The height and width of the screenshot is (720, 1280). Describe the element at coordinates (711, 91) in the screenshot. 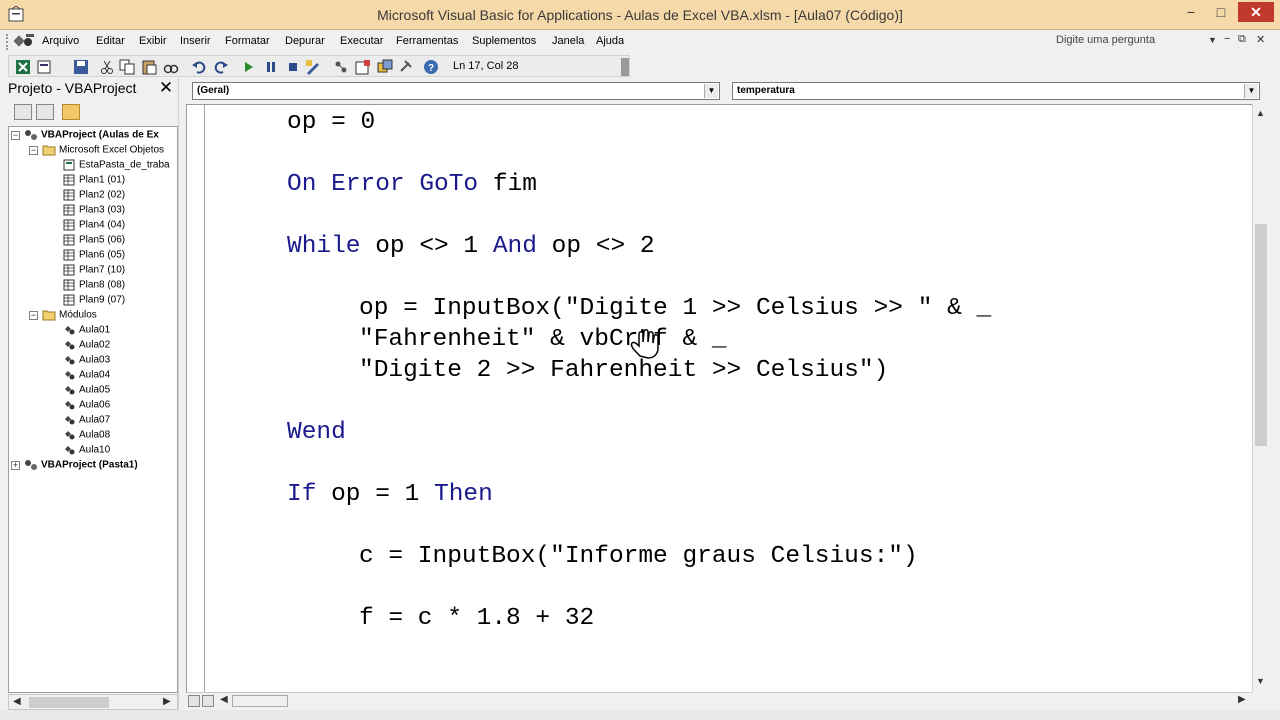

I see `object-combo-dropdown-icon: ▼` at that location.